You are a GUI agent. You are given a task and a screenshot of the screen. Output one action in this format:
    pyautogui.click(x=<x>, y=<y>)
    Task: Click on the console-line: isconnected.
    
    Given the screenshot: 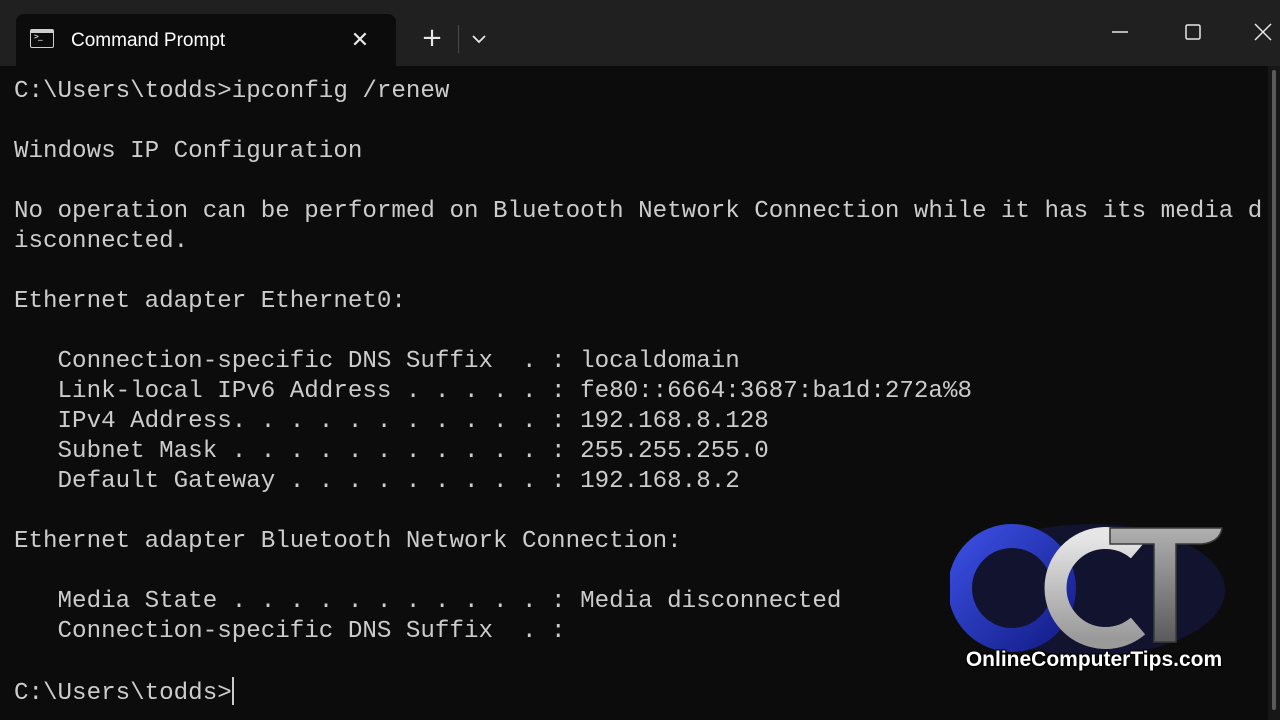 What is the action you would take?
    pyautogui.click(x=101, y=241)
    